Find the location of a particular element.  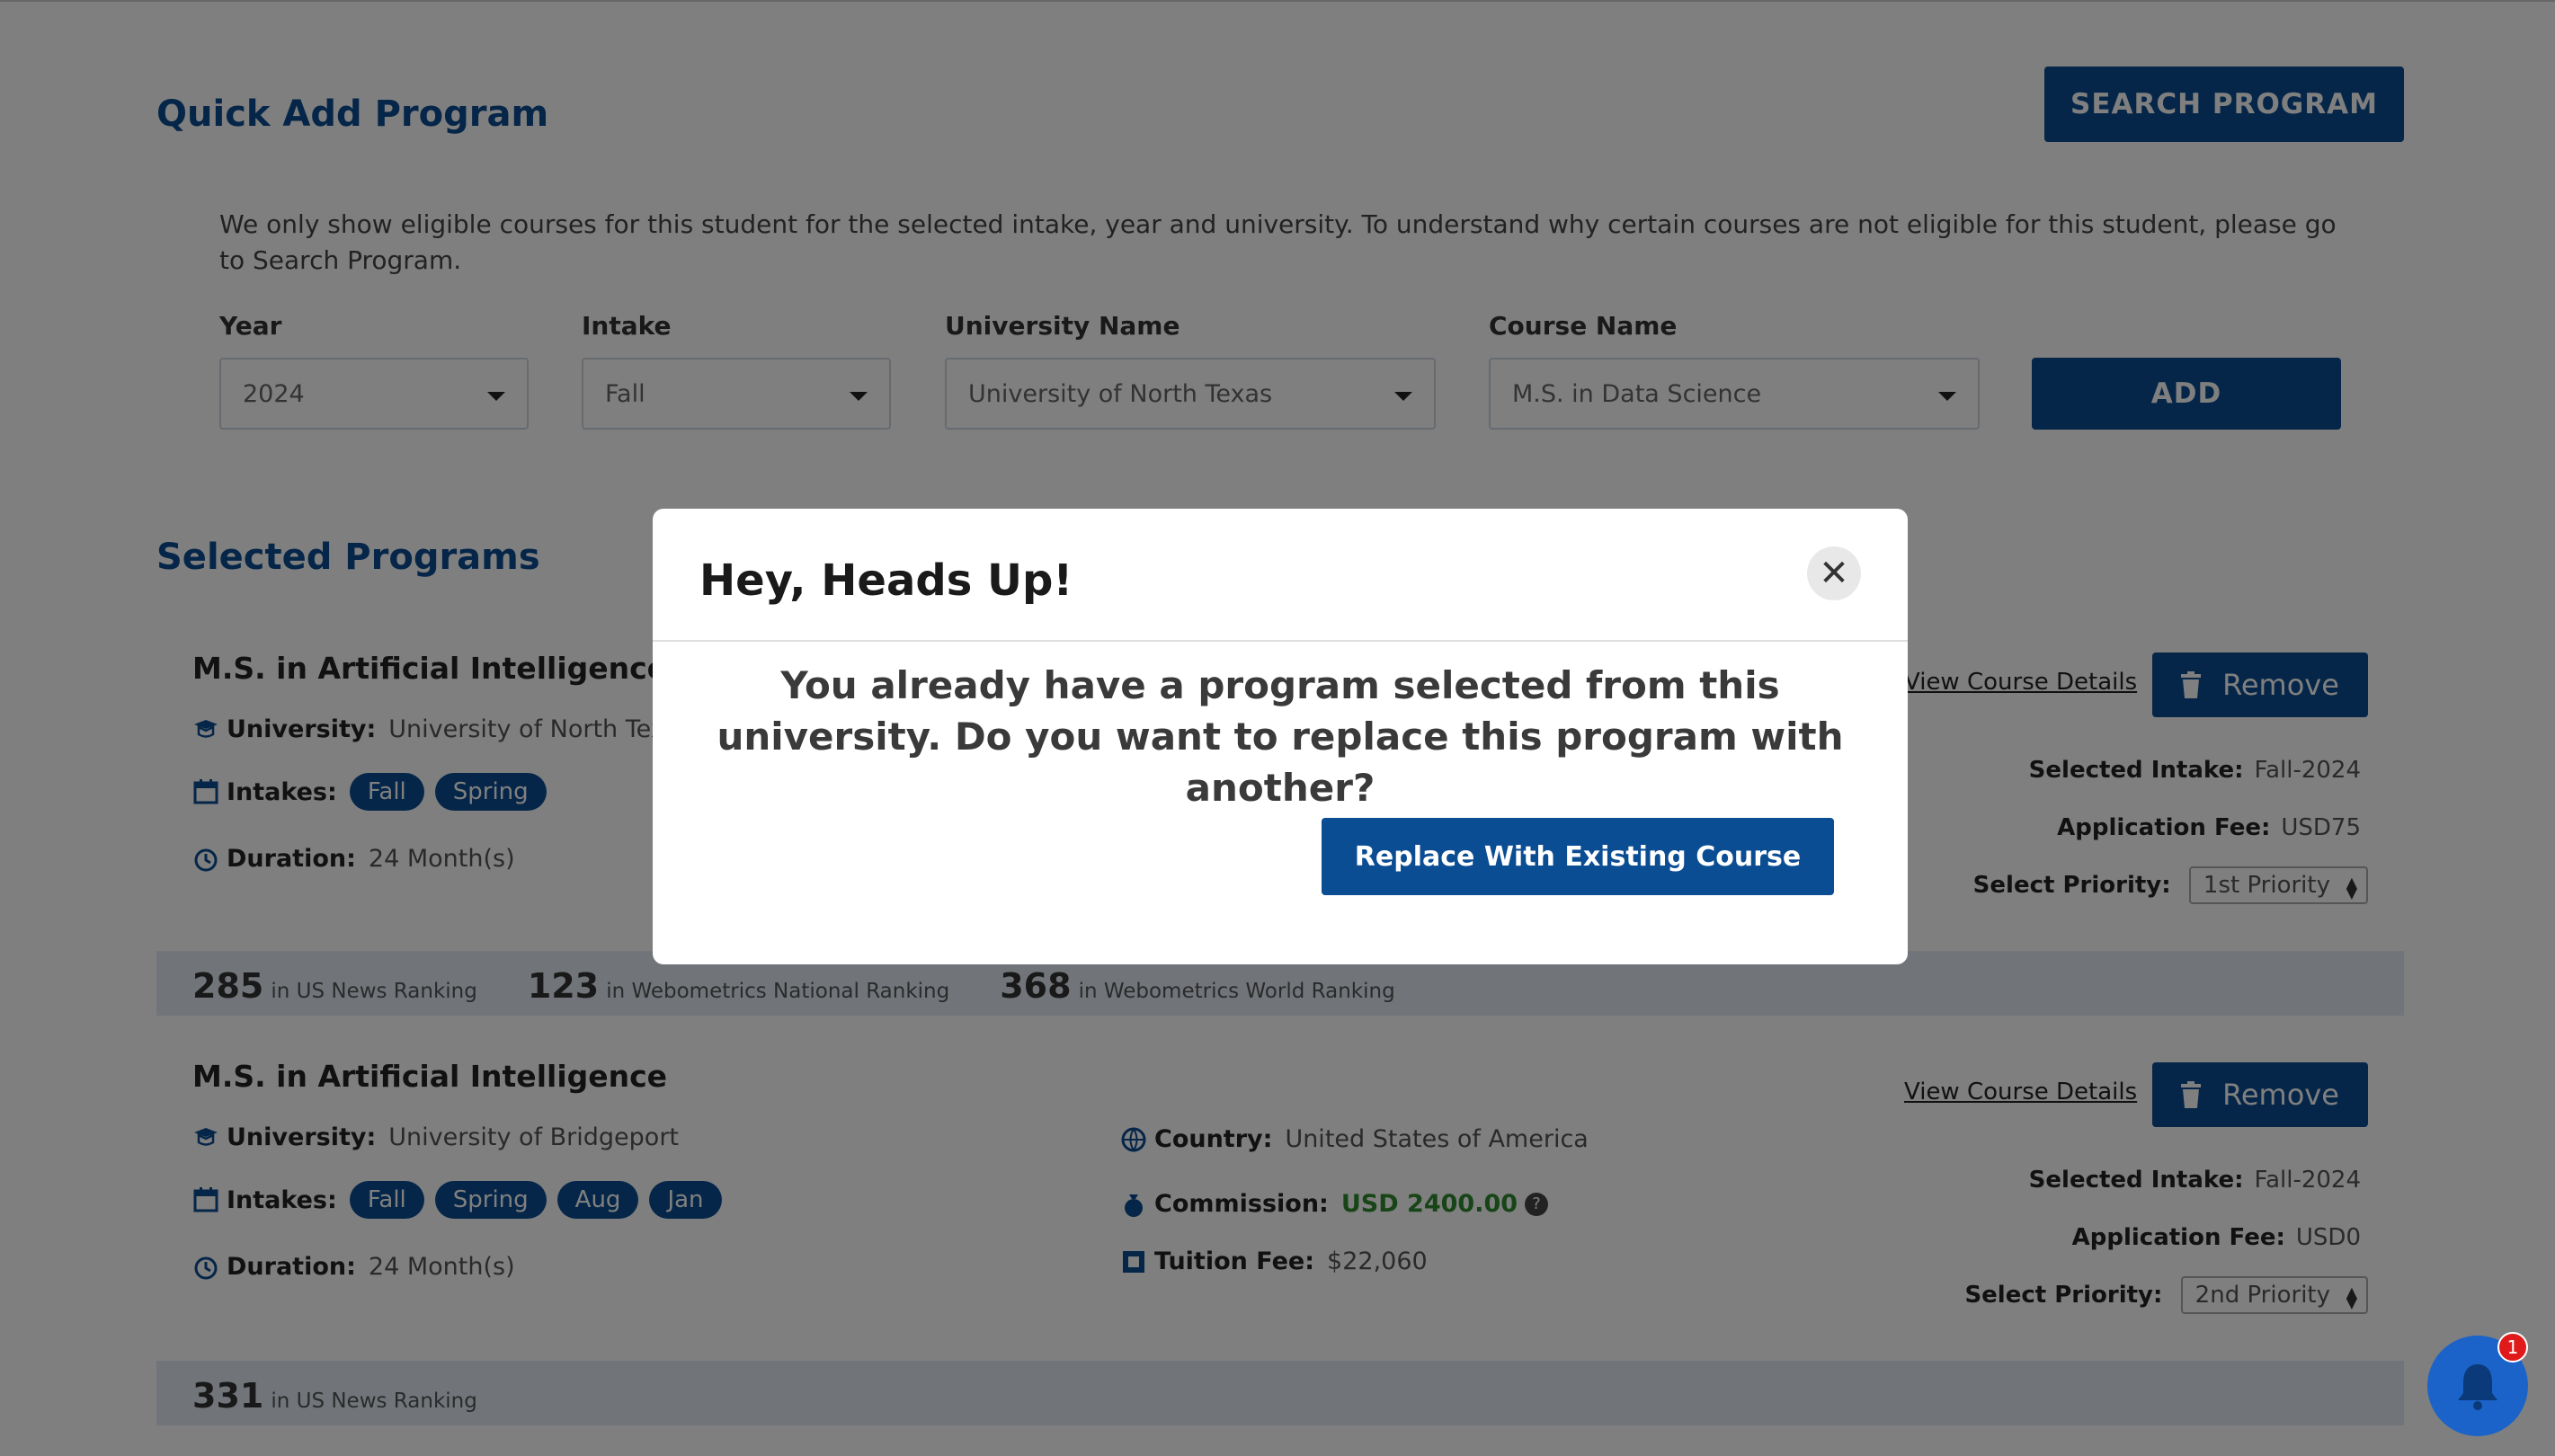

dialog-divider is located at coordinates (1280, 641).